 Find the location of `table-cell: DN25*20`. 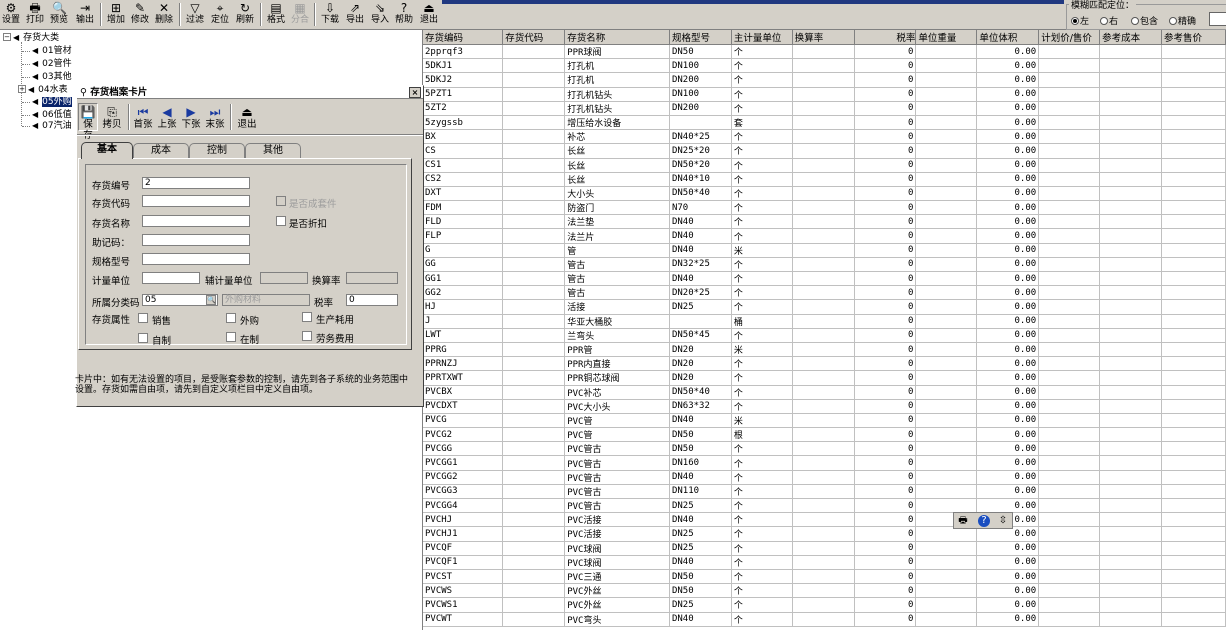

table-cell: DN25*20 is located at coordinates (700, 151).